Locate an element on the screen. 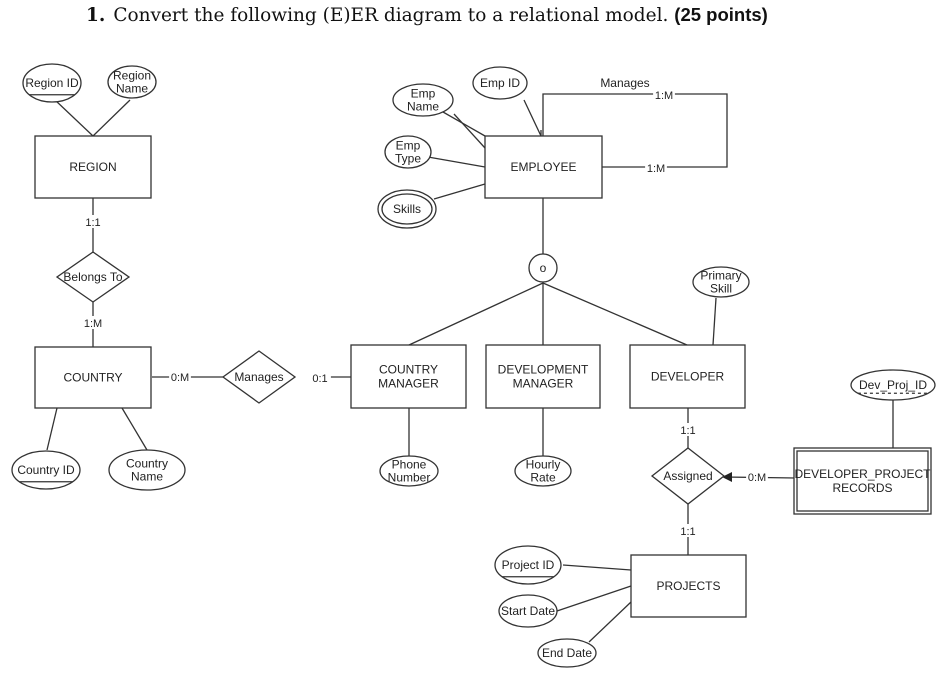 This screenshot has width=950, height=693. attribute-primary-skill: PrimarySkill is located at coordinates (721, 282).